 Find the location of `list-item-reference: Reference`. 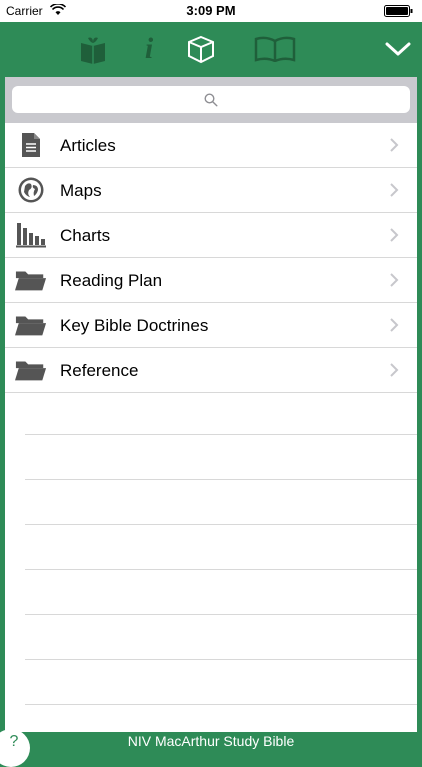

list-item-reference: Reference is located at coordinates (211, 370).